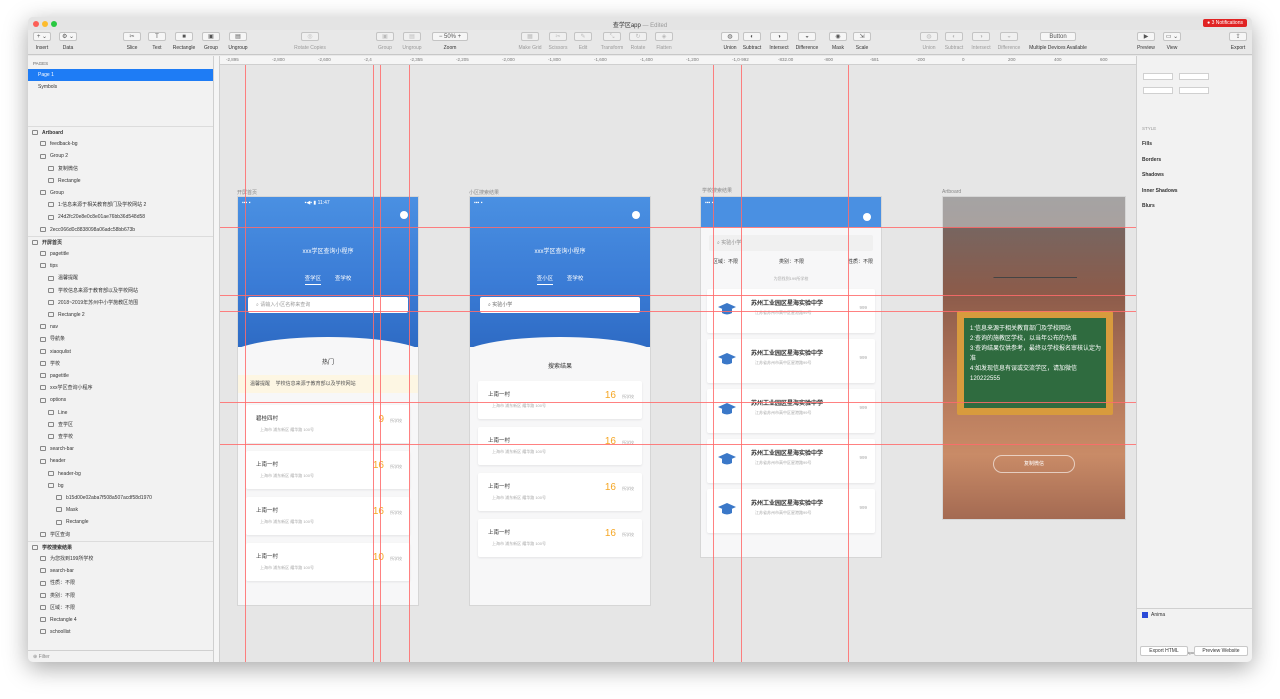 The height and width of the screenshot is (699, 1280). What do you see at coordinates (120, 291) in the screenshot?
I see `layer-item: 学校信息来源于教育部以及学校网站` at bounding box center [120, 291].